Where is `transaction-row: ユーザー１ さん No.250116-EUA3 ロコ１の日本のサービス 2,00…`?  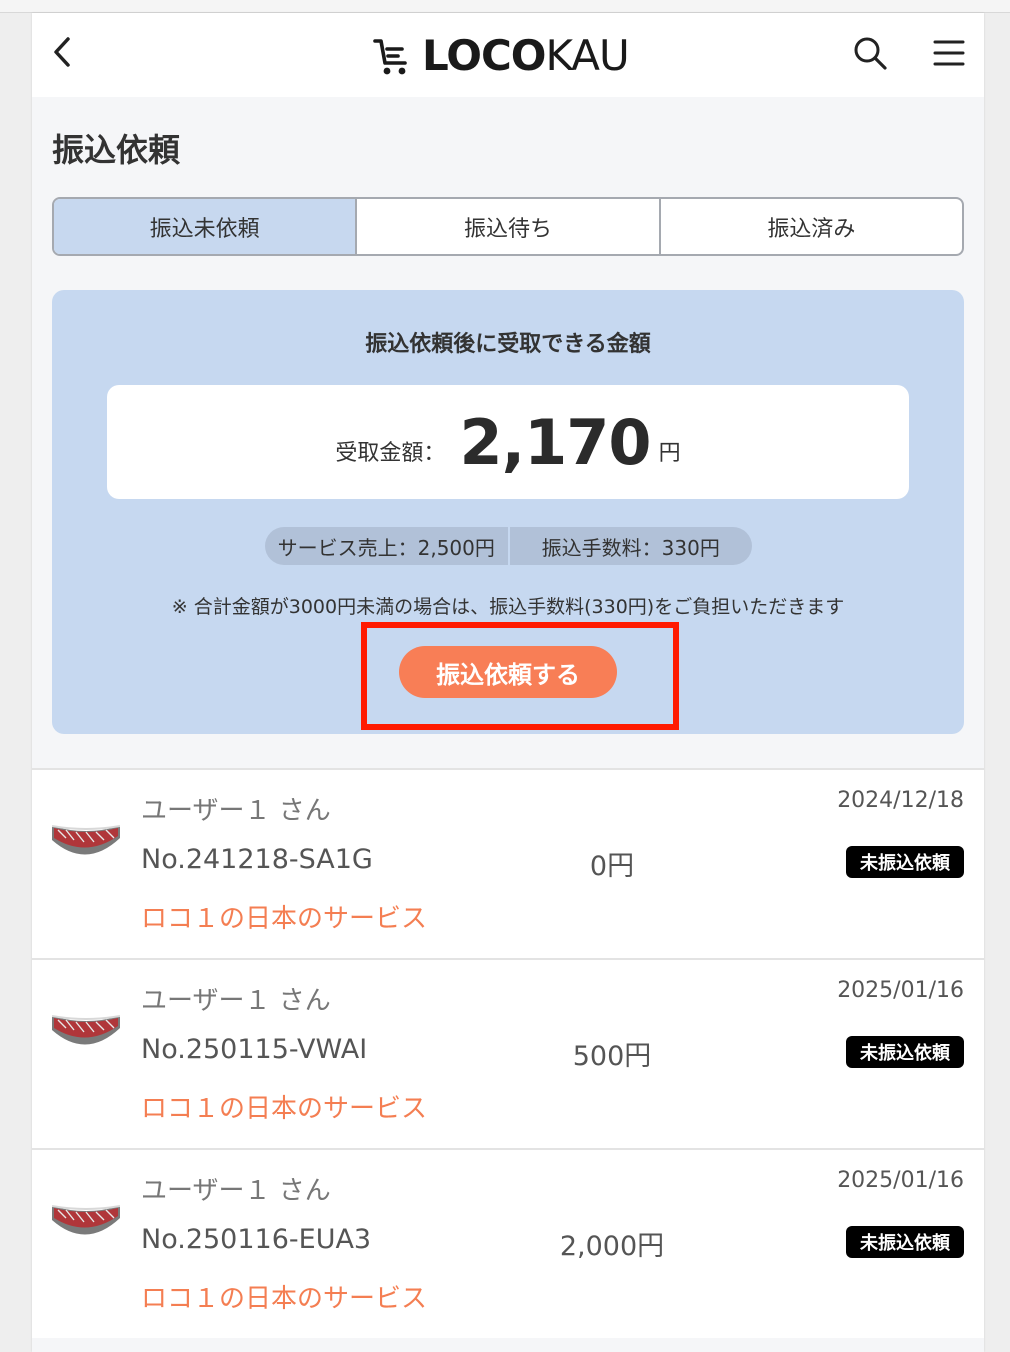 transaction-row: ユーザー１ さん No.250116-EUA3 ロコ１の日本のサービス 2,00… is located at coordinates (508, 1243).